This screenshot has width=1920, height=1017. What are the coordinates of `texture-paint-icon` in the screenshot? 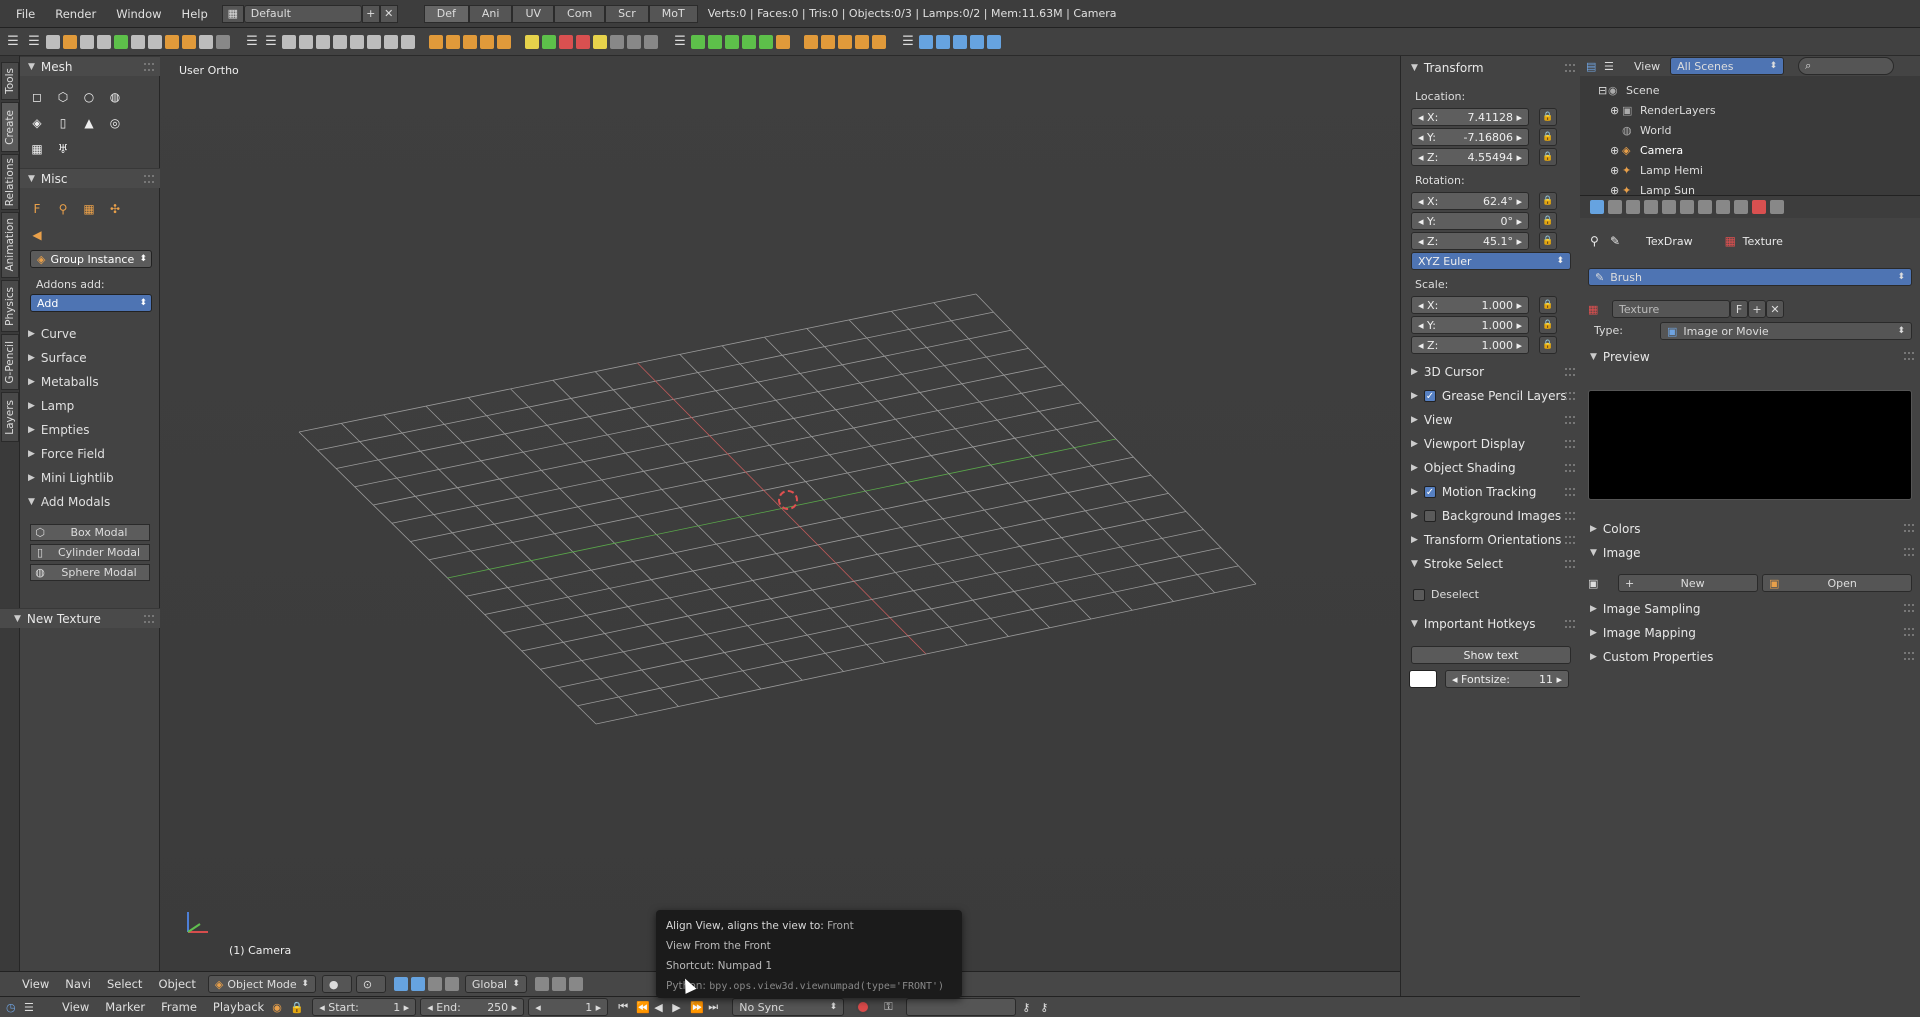 It's located at (977, 41).